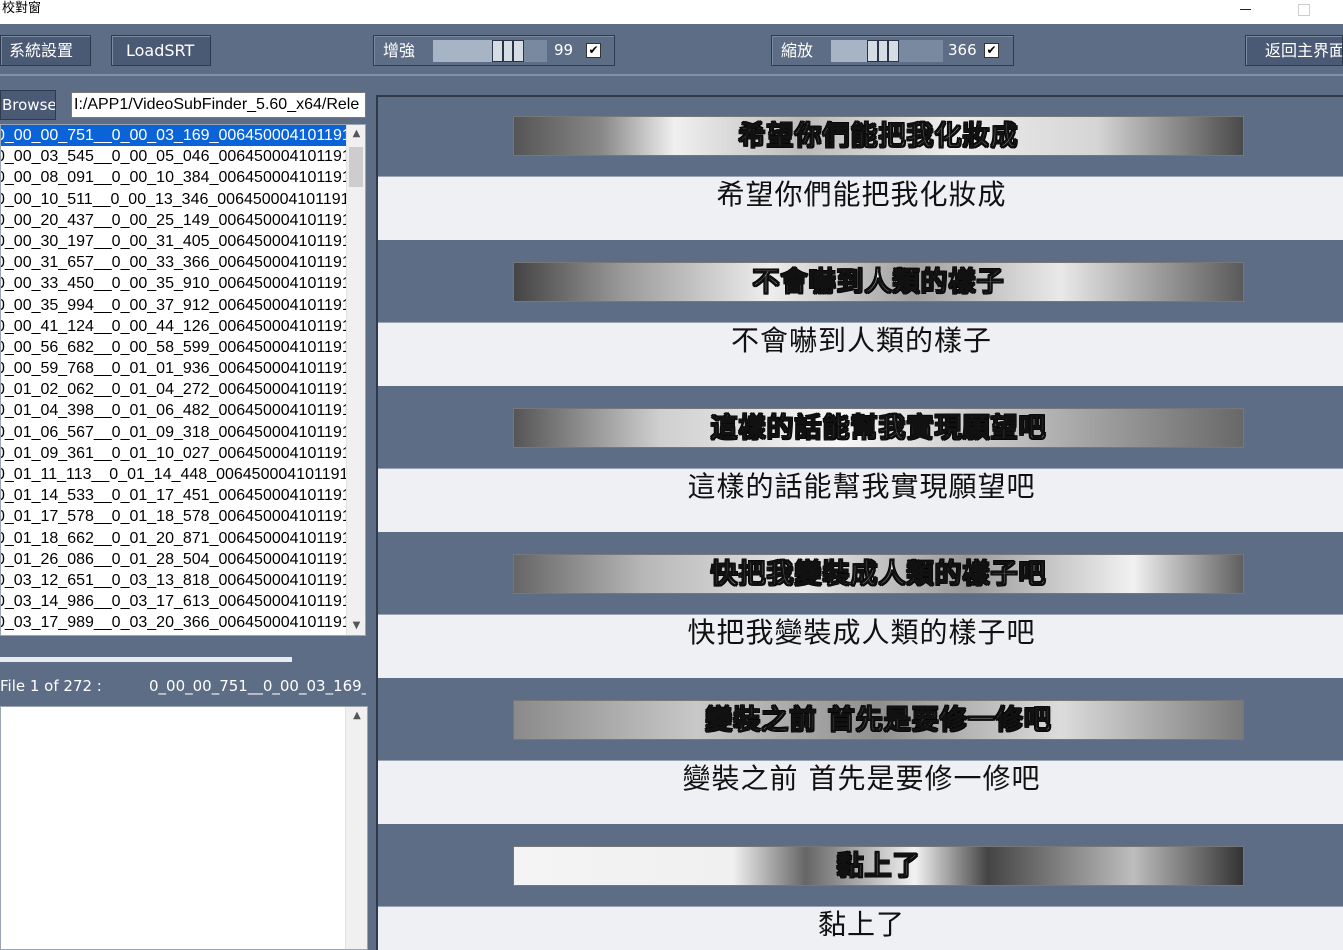 The width and height of the screenshot is (1343, 950). Describe the element at coordinates (173, 516) in the screenshot. I see `file-list-item: 0_01_17_578__0_01_18_578_006450004101191` at that location.